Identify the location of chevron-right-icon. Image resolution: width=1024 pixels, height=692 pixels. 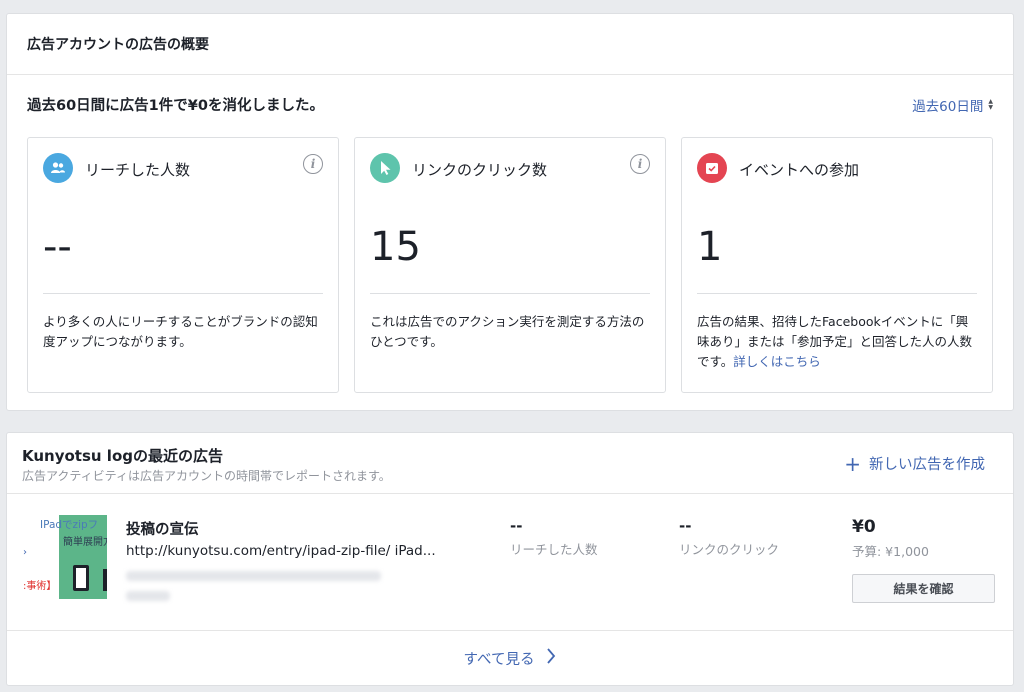
(551, 658).